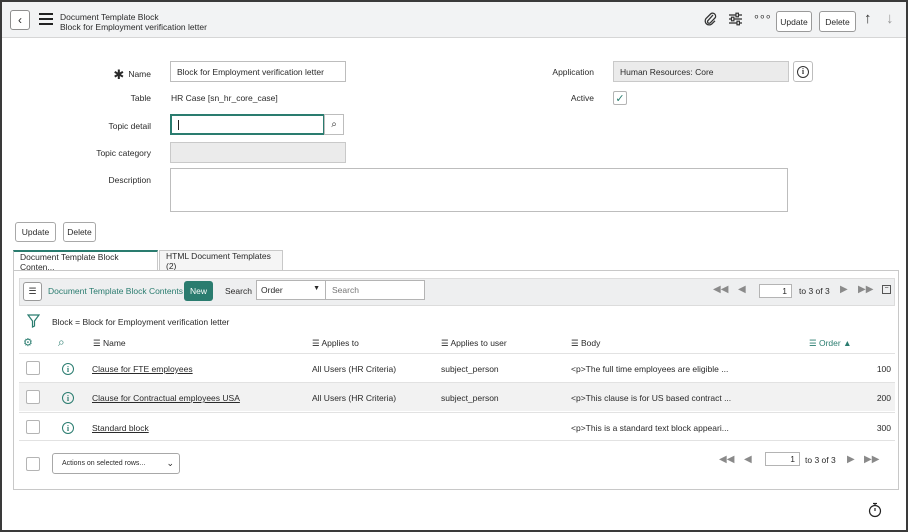 The image size is (908, 532). I want to click on header-delete-button: Delete, so click(837, 21).